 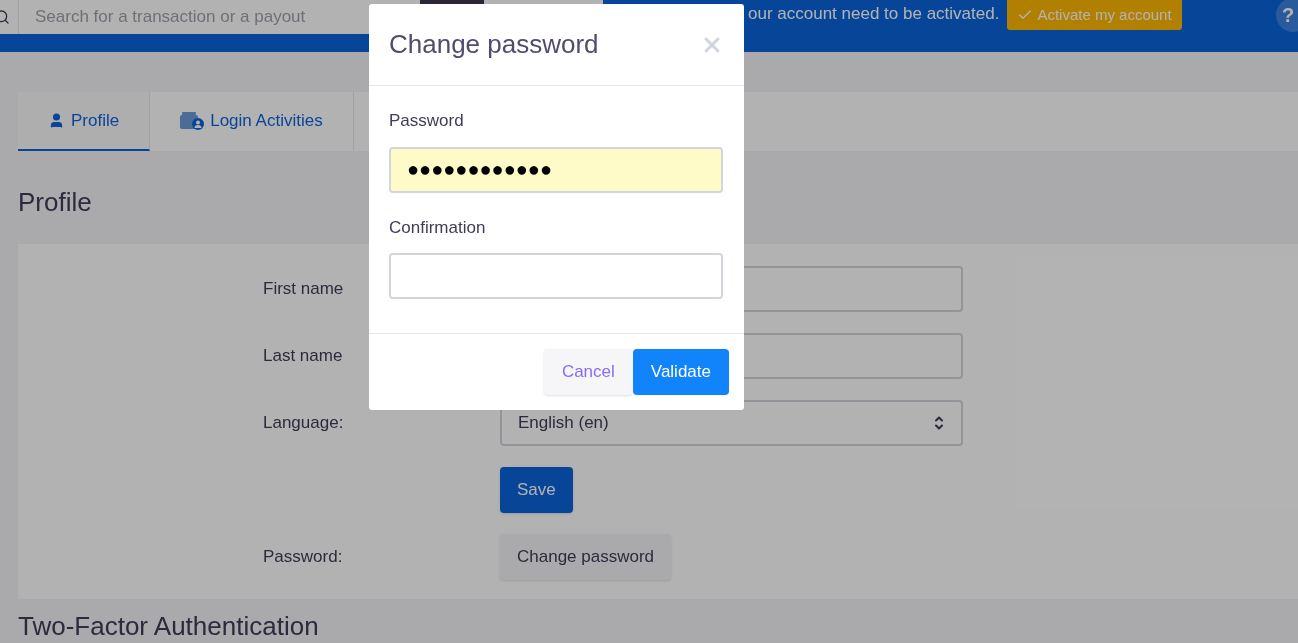 I want to click on password-field, so click(x=556, y=276).